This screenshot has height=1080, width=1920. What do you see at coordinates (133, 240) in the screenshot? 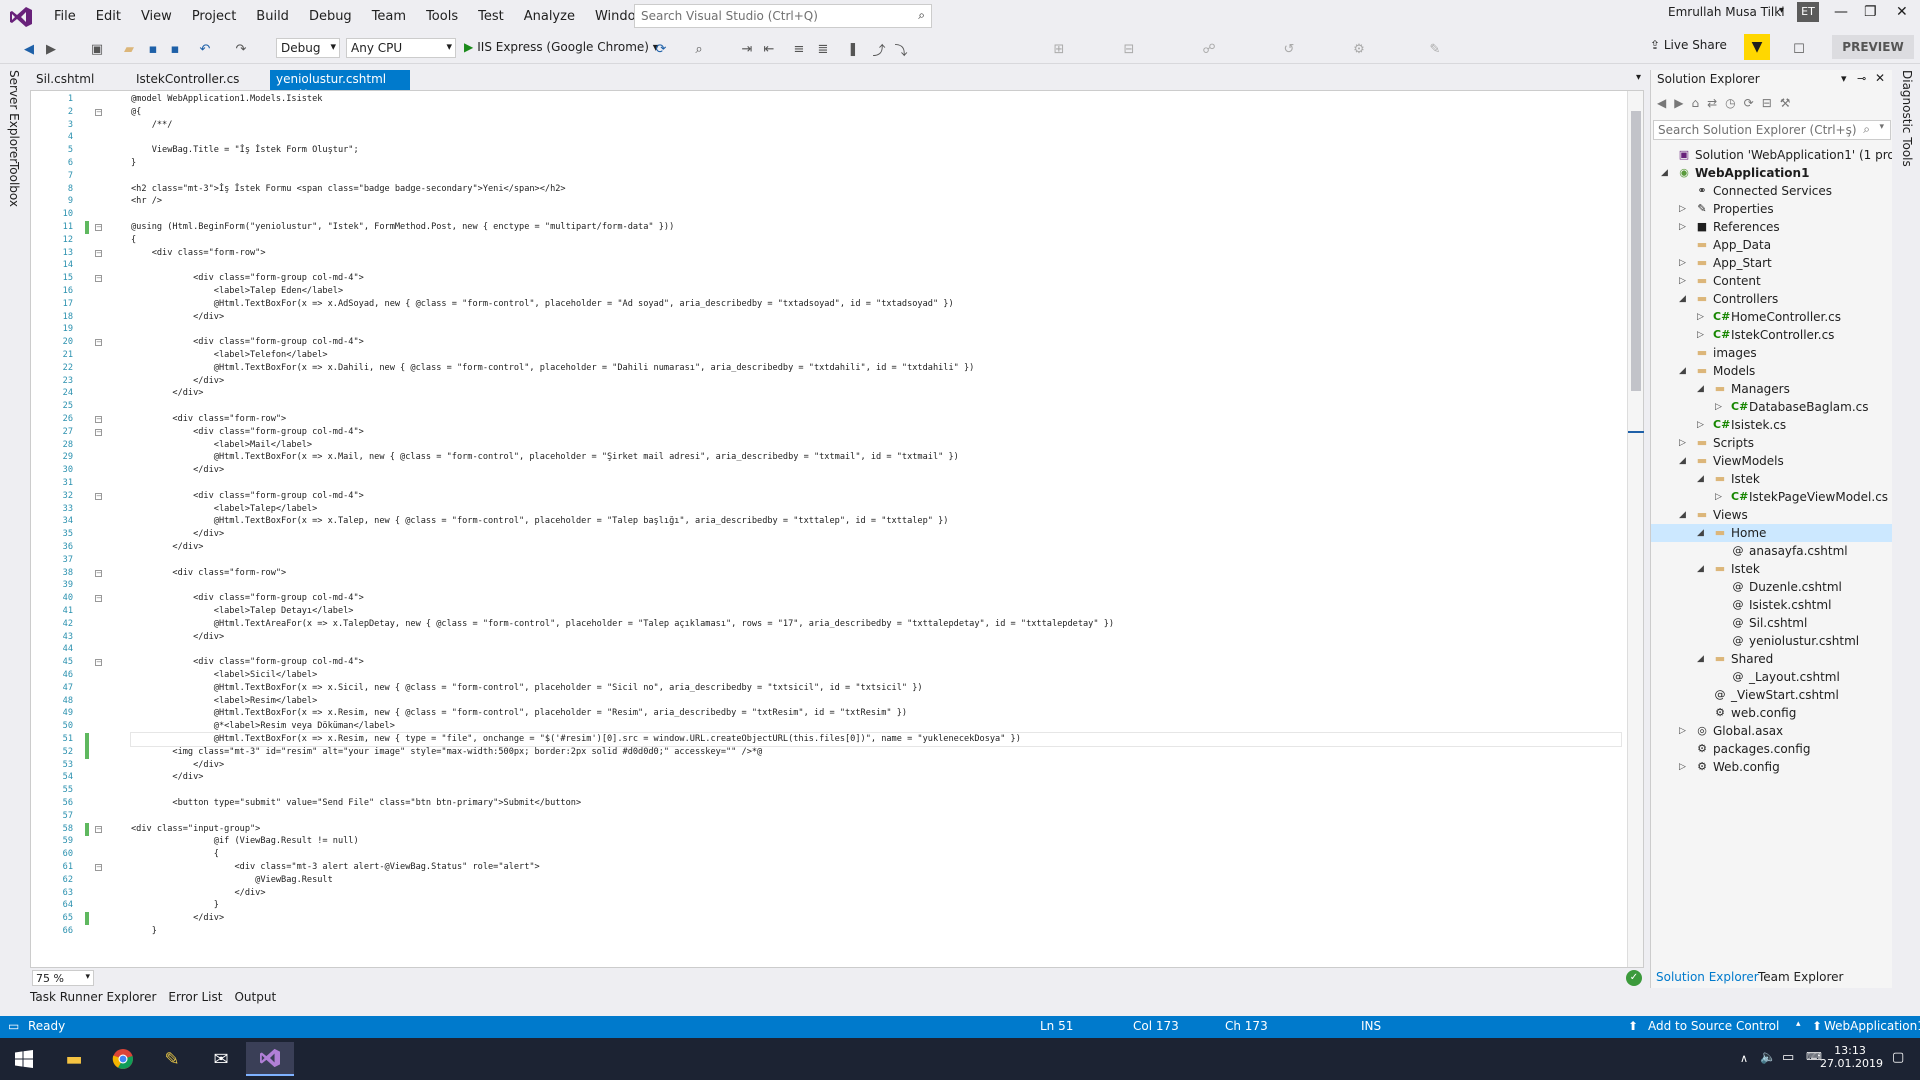
I see `code-line: {` at bounding box center [133, 240].